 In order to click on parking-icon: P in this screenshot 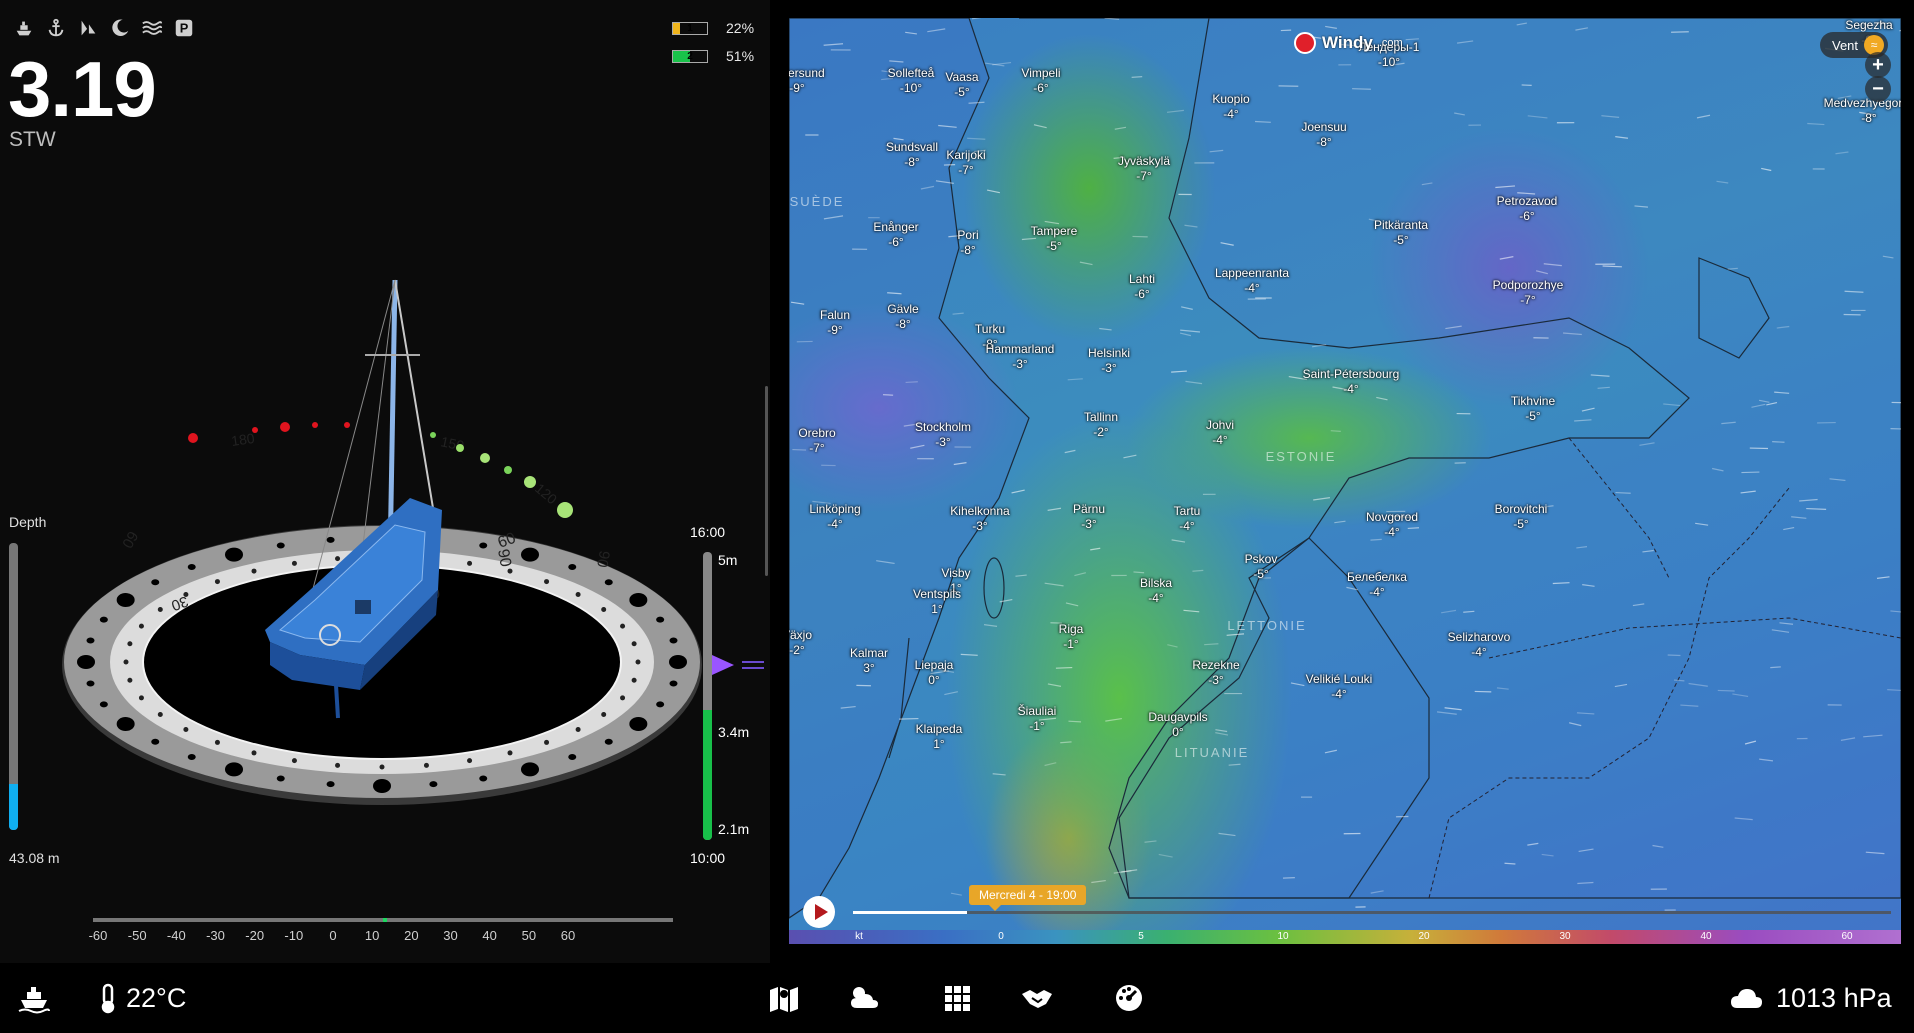, I will do `click(184, 28)`.